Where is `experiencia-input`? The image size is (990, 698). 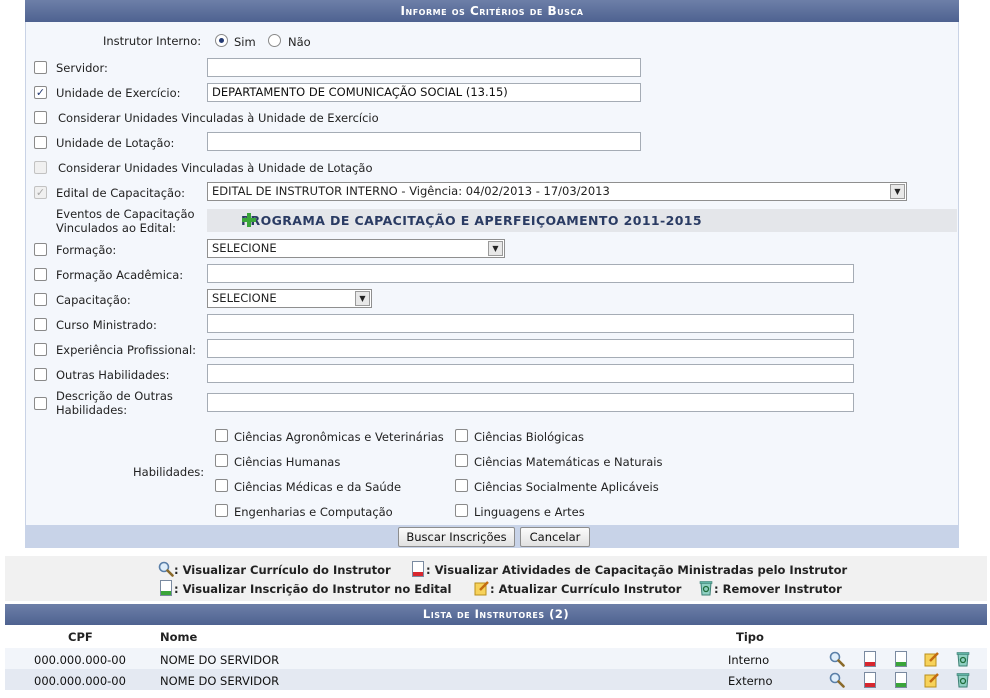 experiencia-input is located at coordinates (530, 348).